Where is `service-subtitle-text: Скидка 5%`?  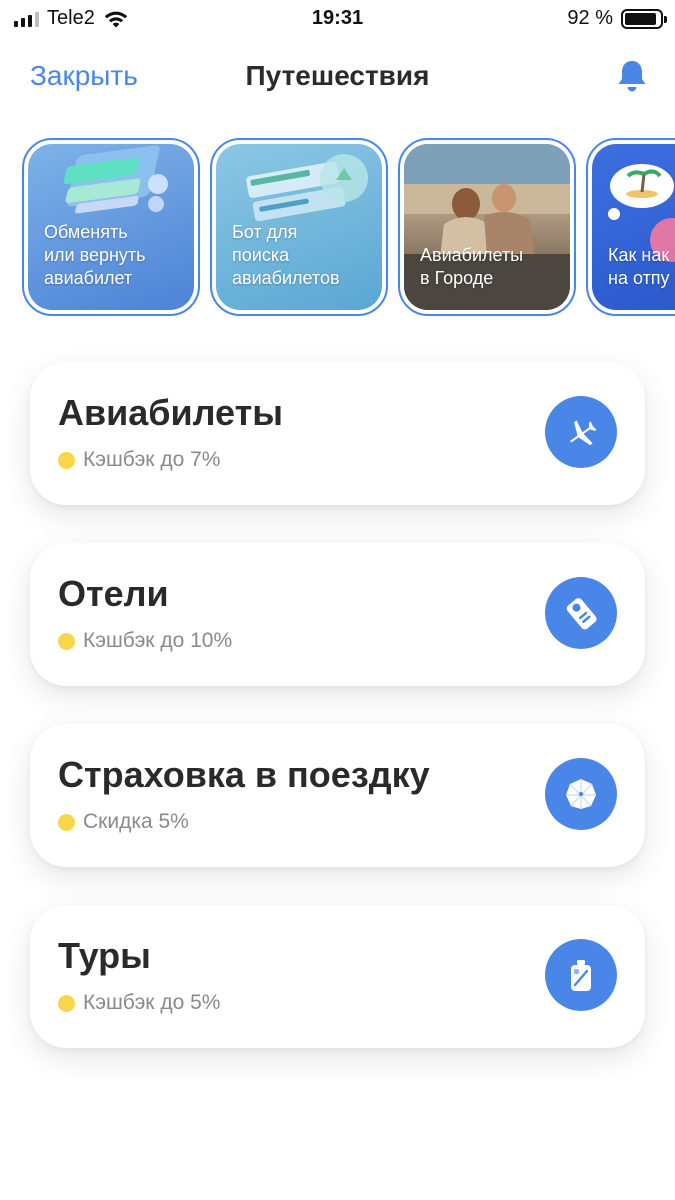
service-subtitle-text: Скидка 5% is located at coordinates (136, 821).